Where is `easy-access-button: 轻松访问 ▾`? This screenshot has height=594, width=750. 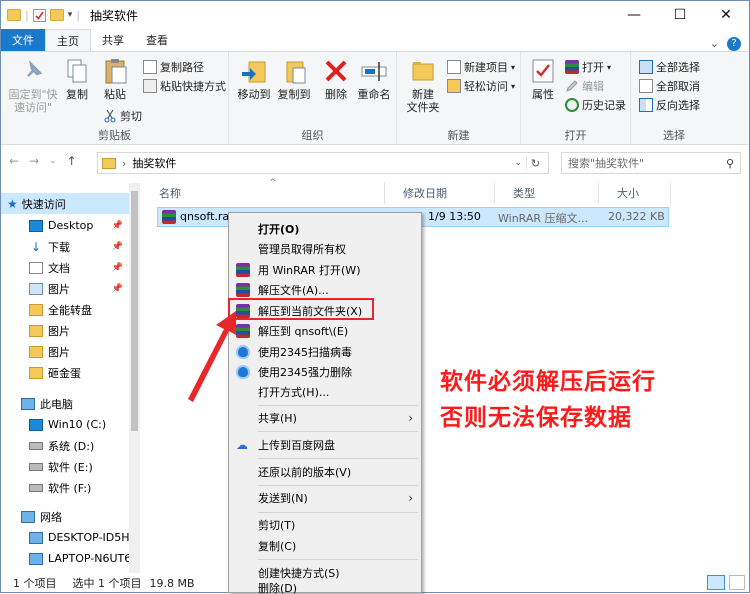
easy-access-button: 轻松访问 ▾ is located at coordinates (481, 86).